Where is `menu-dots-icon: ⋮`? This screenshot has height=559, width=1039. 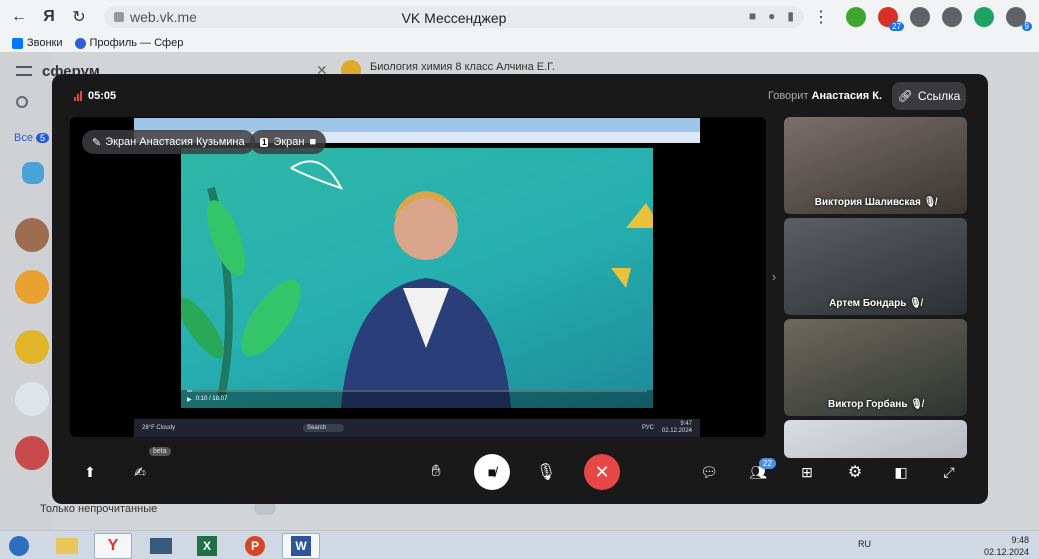
menu-dots-icon: ⋮ is located at coordinates (821, 17).